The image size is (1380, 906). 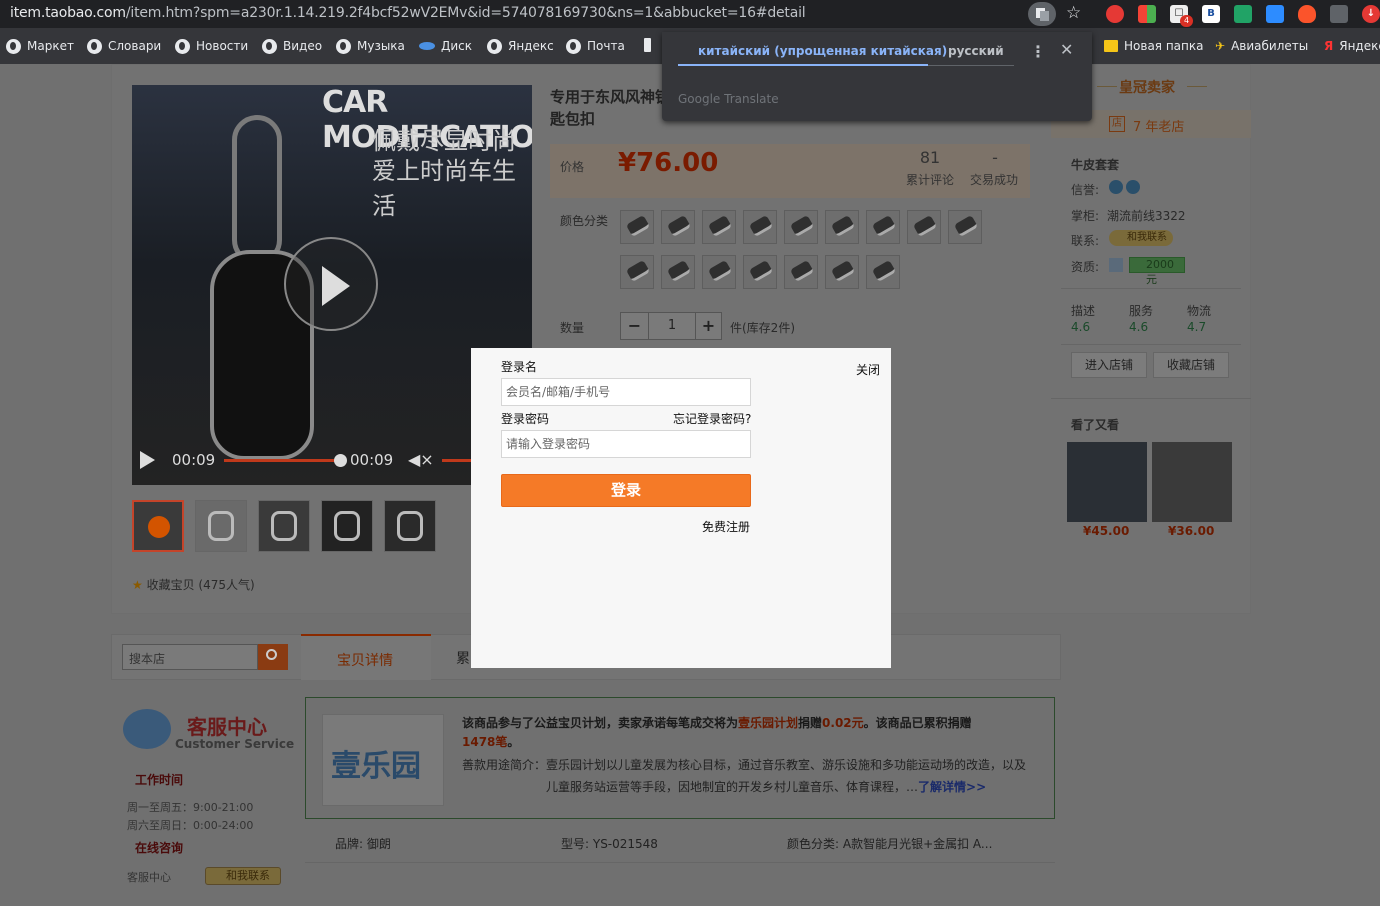 I want to click on reviews-count: 81, so click(x=930, y=157).